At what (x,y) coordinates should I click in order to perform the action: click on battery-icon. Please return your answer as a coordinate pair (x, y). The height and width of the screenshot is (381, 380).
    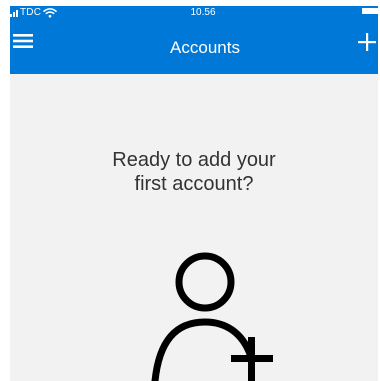
    Looking at the image, I should click on (370, 11).